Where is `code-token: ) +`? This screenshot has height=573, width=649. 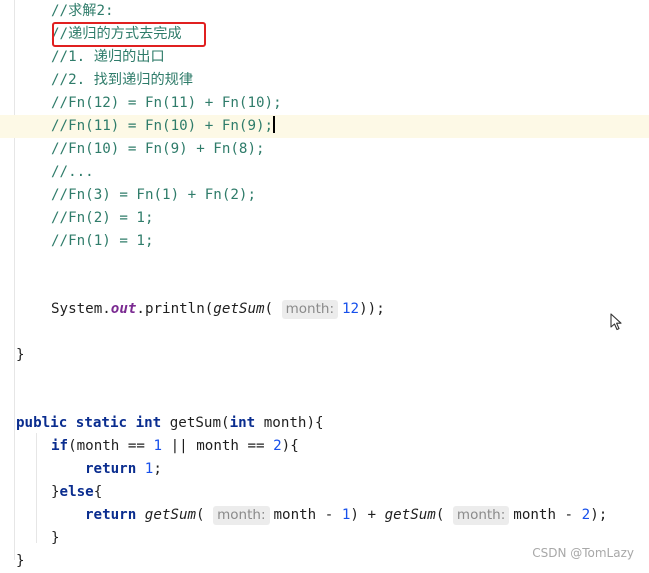
code-token: ) + is located at coordinates (363, 515).